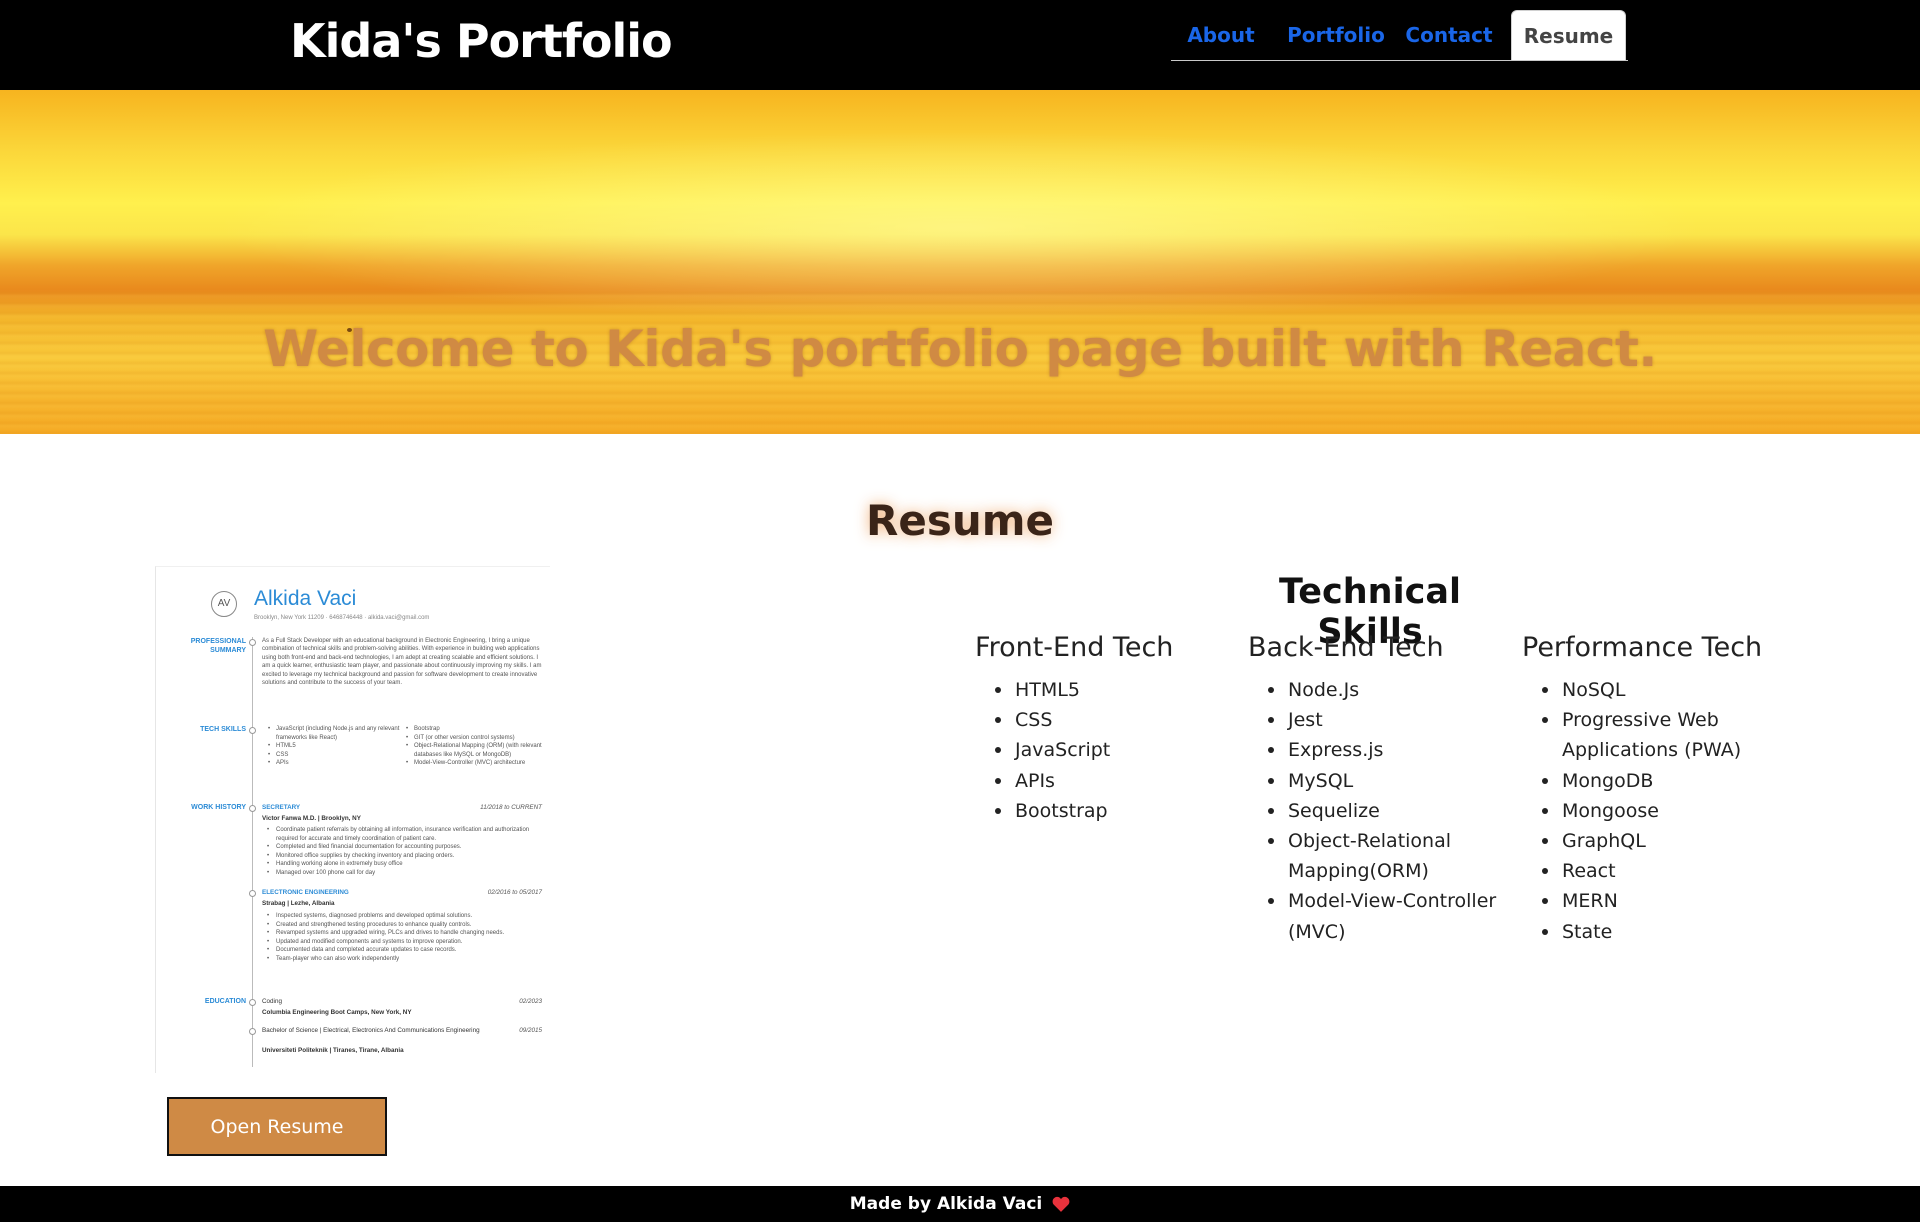  What do you see at coordinates (1115, 811) in the screenshot?
I see `skill-item: Bootstrap` at bounding box center [1115, 811].